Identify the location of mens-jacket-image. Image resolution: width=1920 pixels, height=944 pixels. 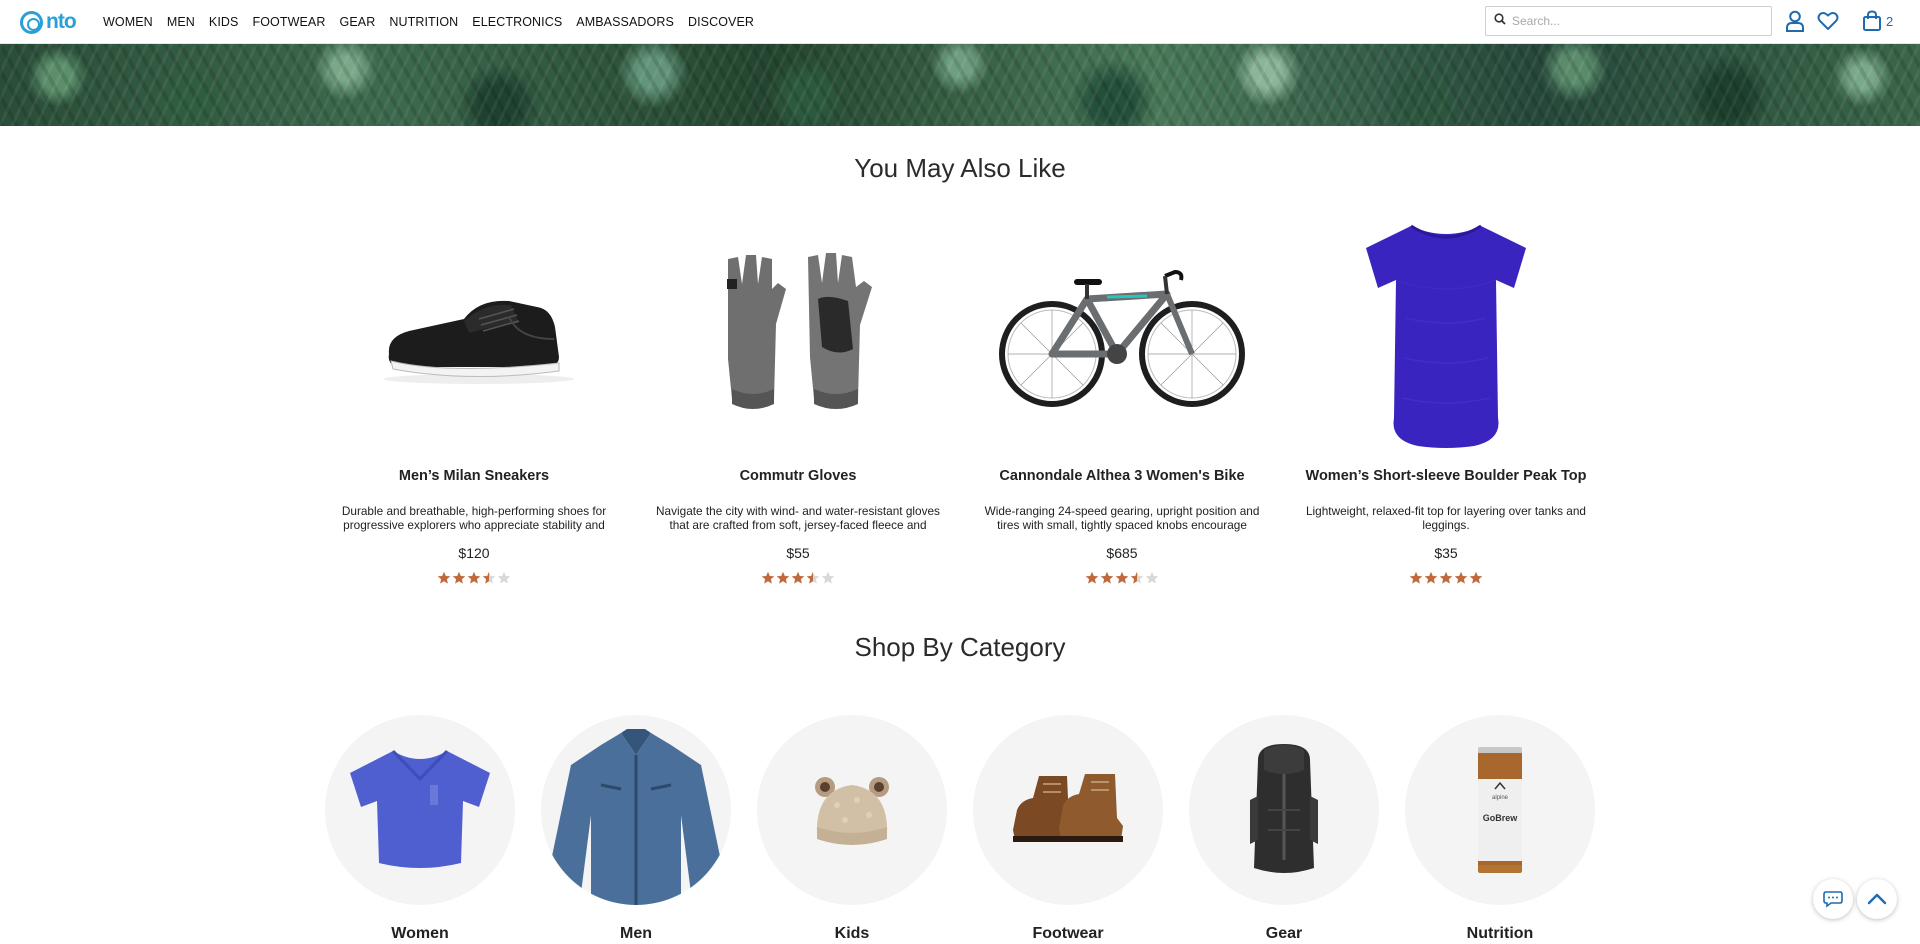
(636, 810).